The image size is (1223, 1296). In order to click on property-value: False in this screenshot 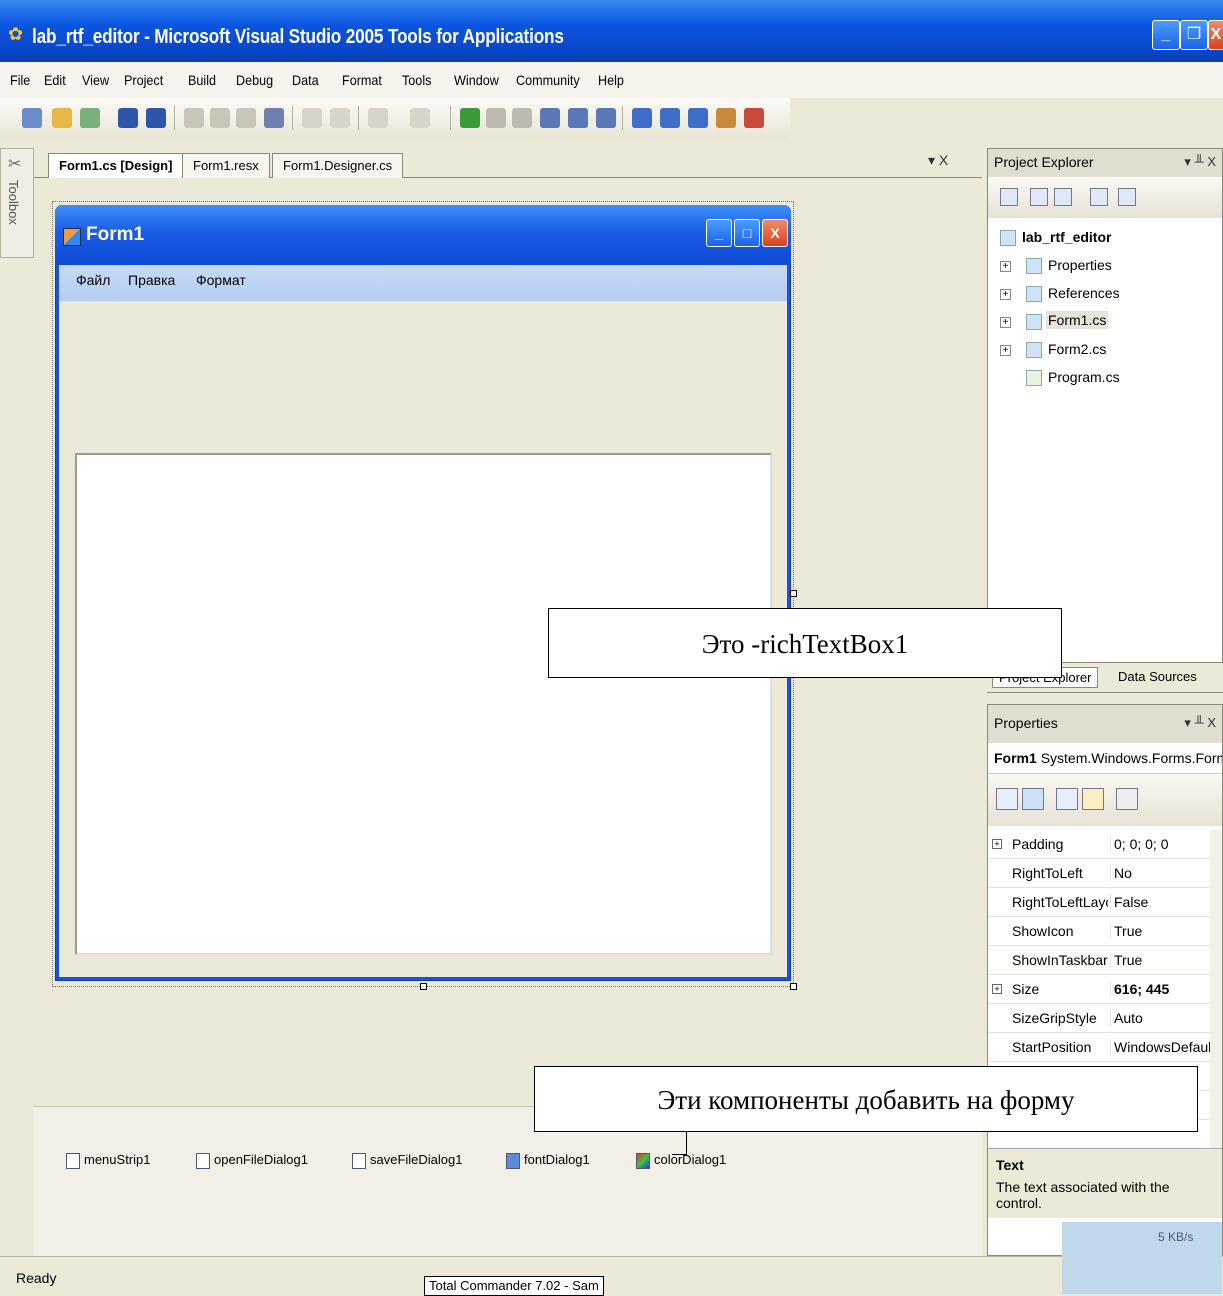, I will do `click(1160, 902)`.